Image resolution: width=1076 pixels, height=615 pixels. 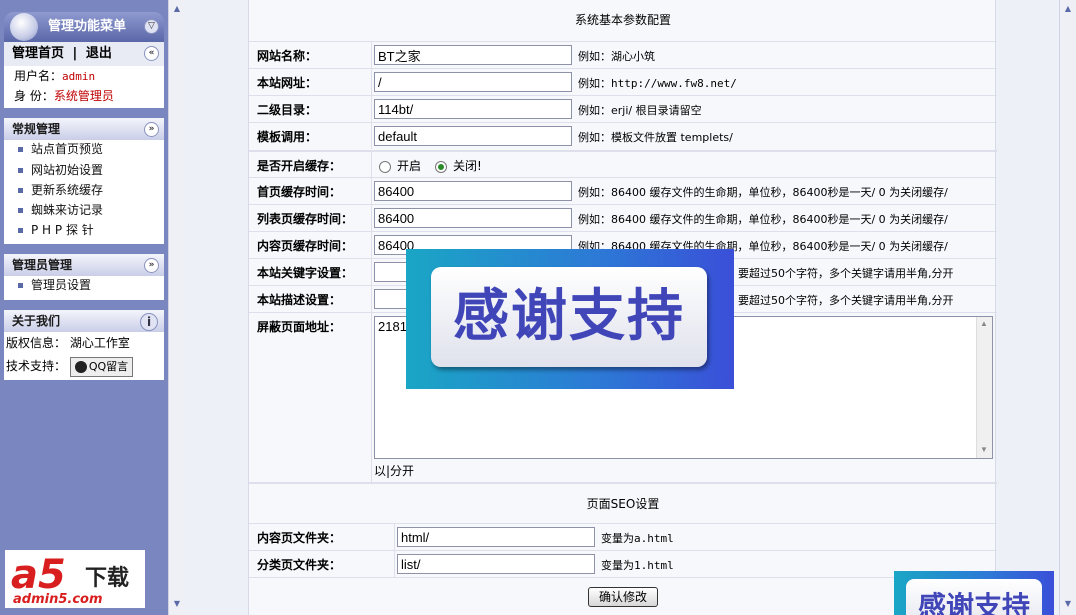 I want to click on copyright-label: 版权信息：, so click(x=36, y=343).